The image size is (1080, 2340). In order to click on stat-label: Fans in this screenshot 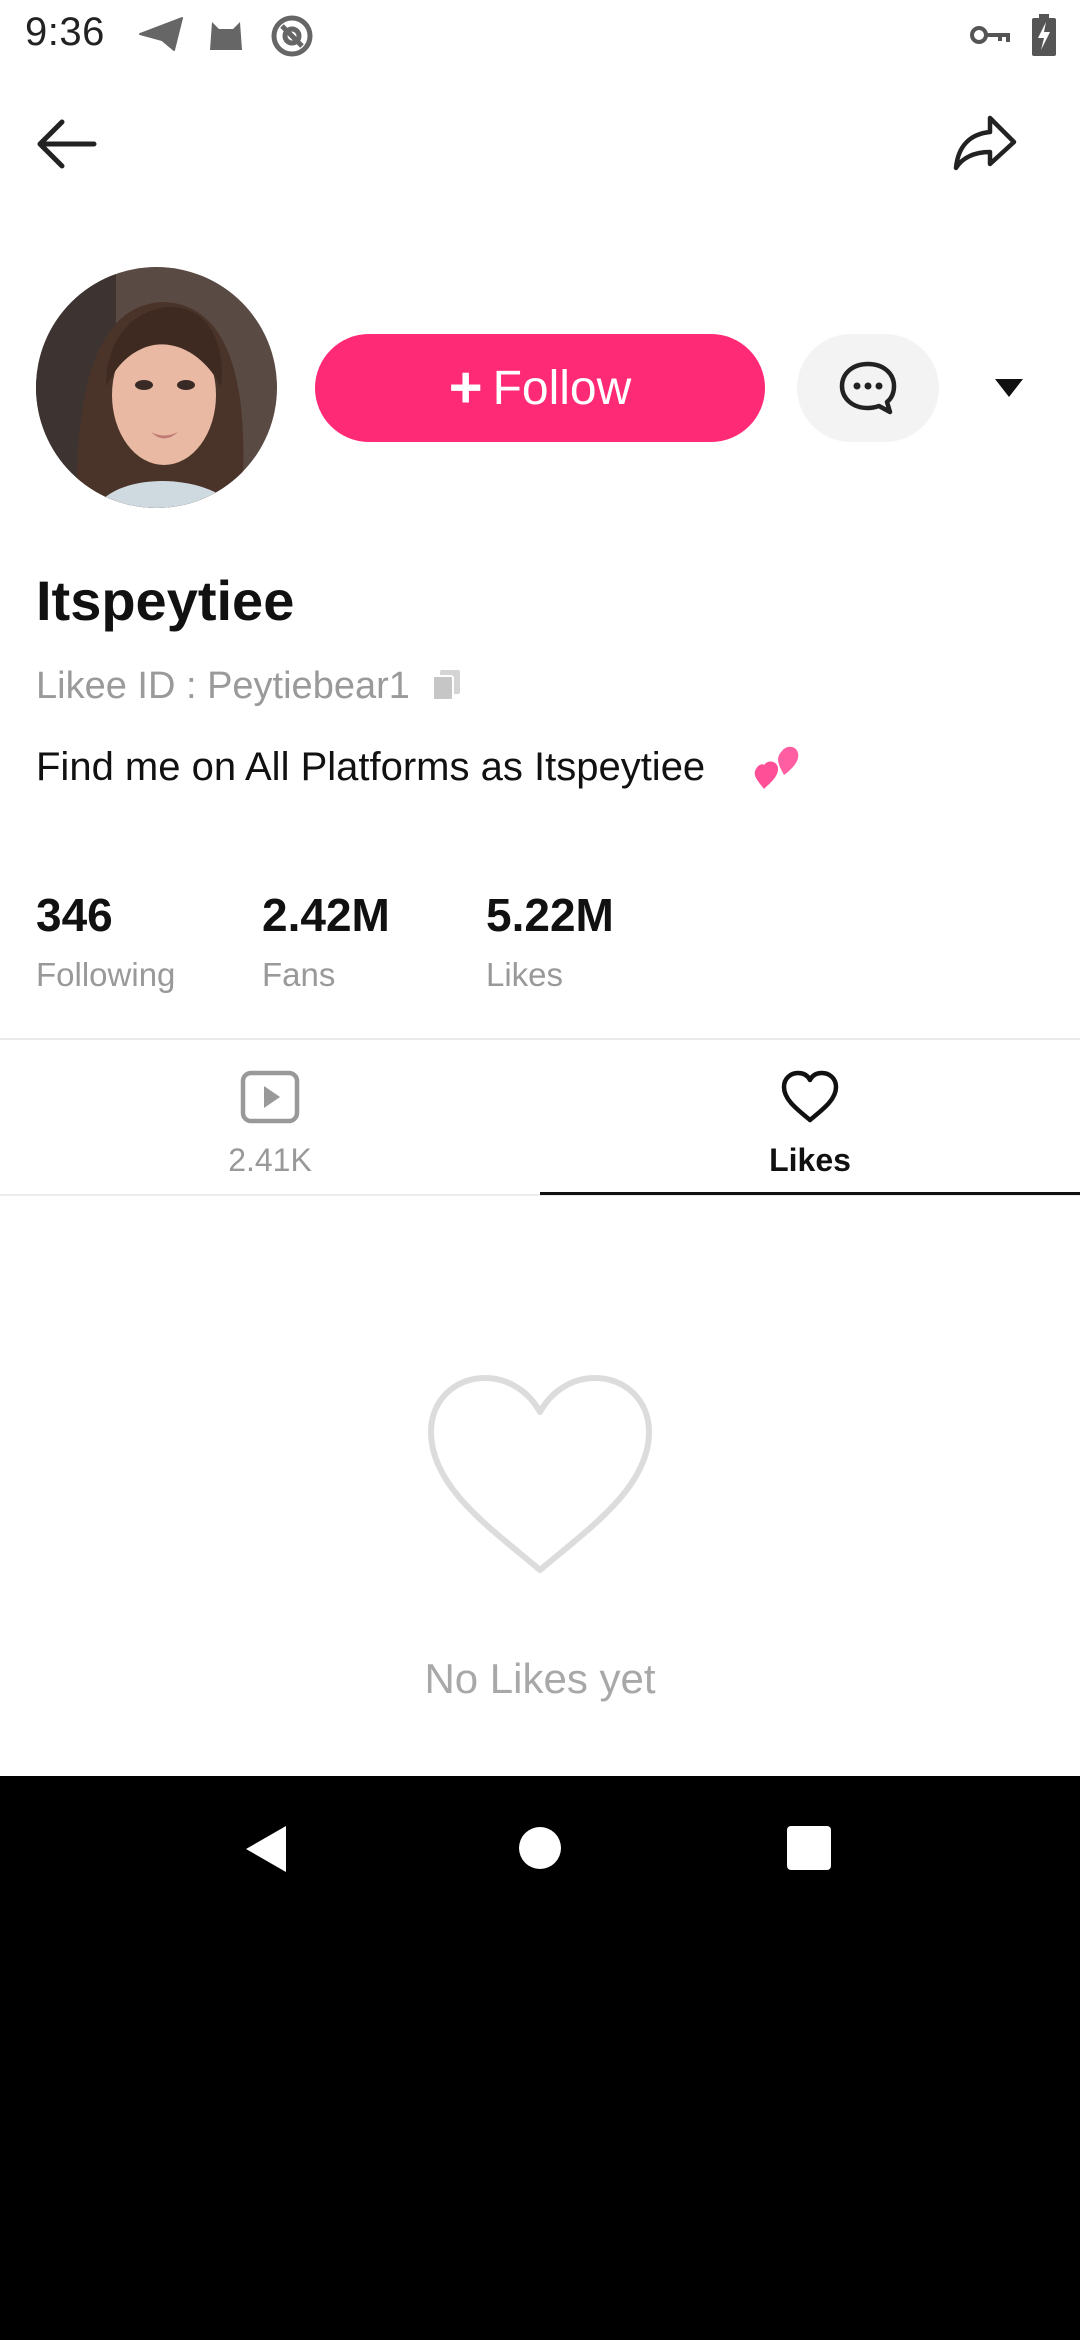, I will do `click(299, 974)`.